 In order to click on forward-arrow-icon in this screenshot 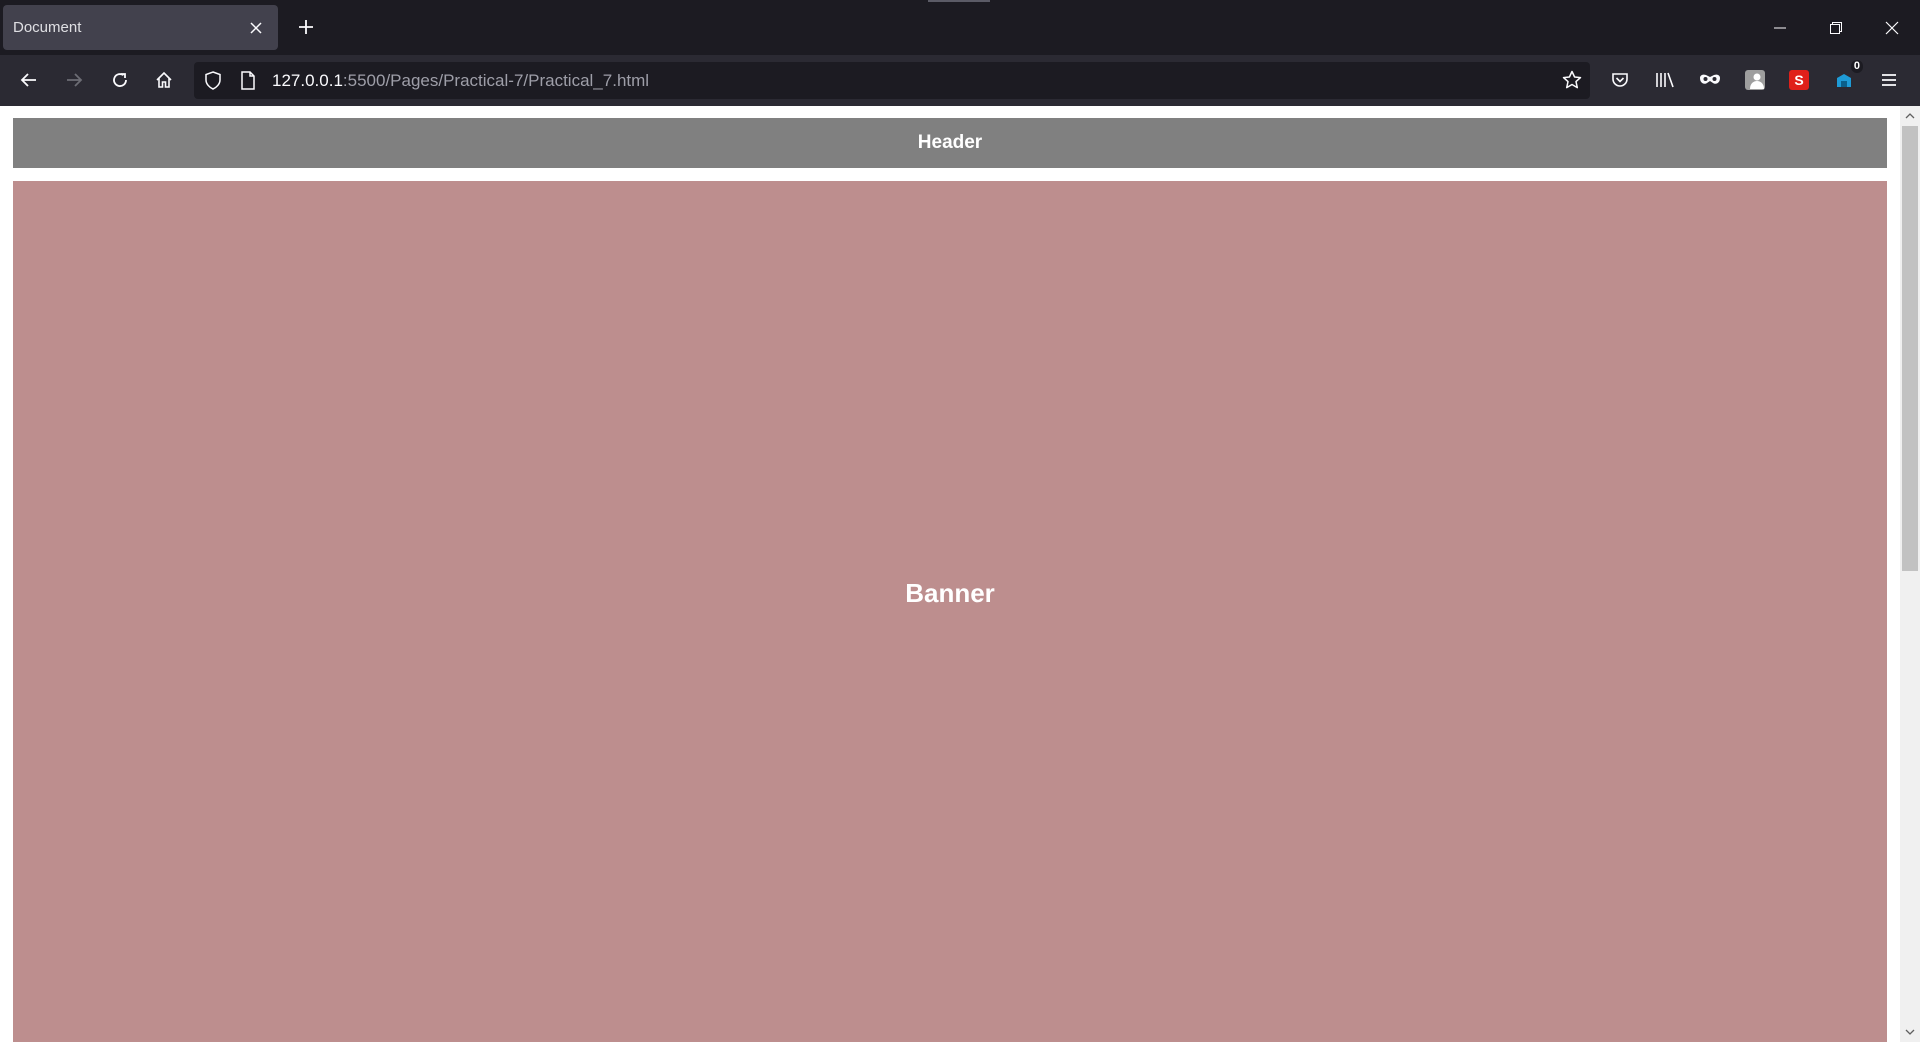, I will do `click(75, 80)`.